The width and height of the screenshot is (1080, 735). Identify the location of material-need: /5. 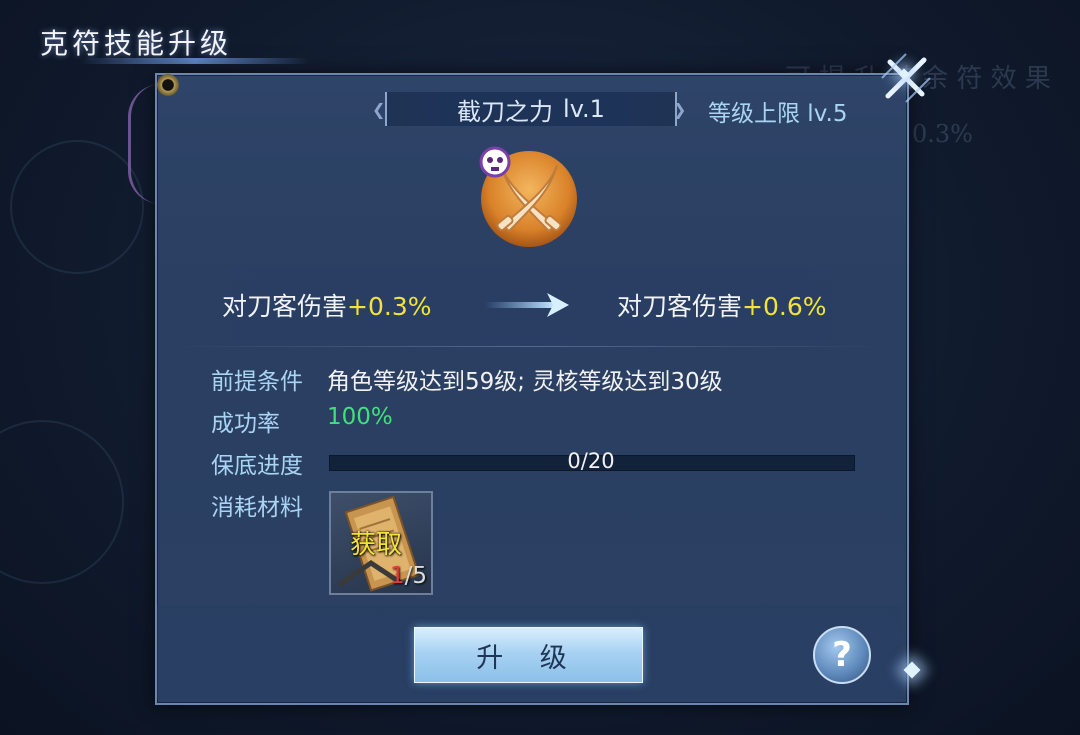
(416, 576).